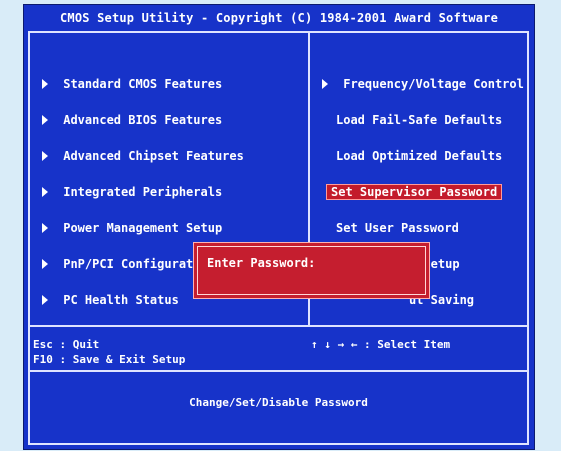 The width and height of the screenshot is (561, 451). I want to click on menu-frequency-voltage-control: Frequency/Voltage Control, so click(423, 84).